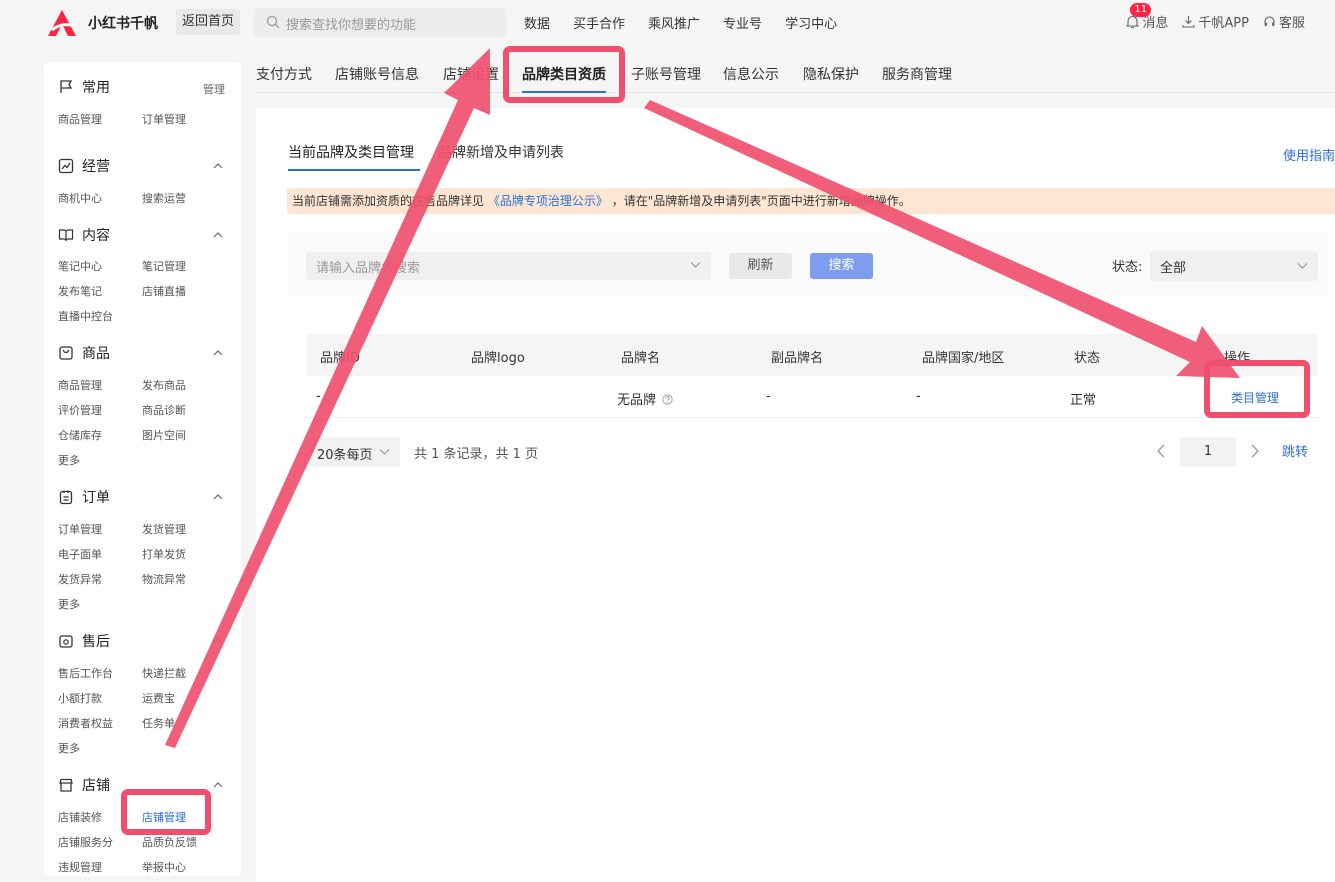 Image resolution: width=1335 pixels, height=882 pixels. What do you see at coordinates (69, 604) in the screenshot?
I see `sidebar-item-order-more: 更多` at bounding box center [69, 604].